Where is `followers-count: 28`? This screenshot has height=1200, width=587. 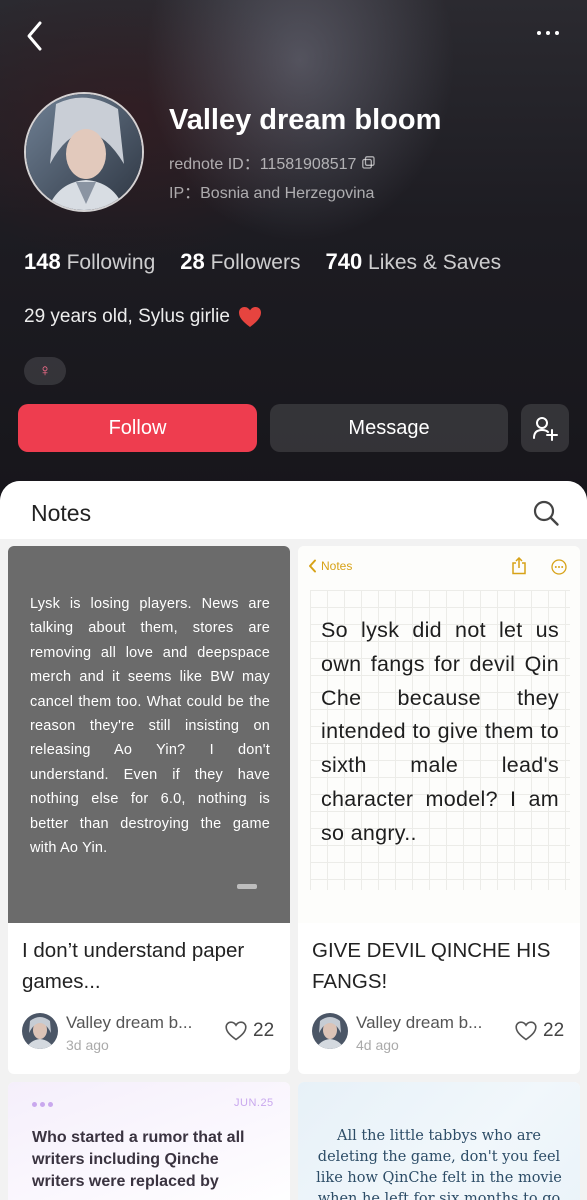
followers-count: 28 is located at coordinates (192, 261).